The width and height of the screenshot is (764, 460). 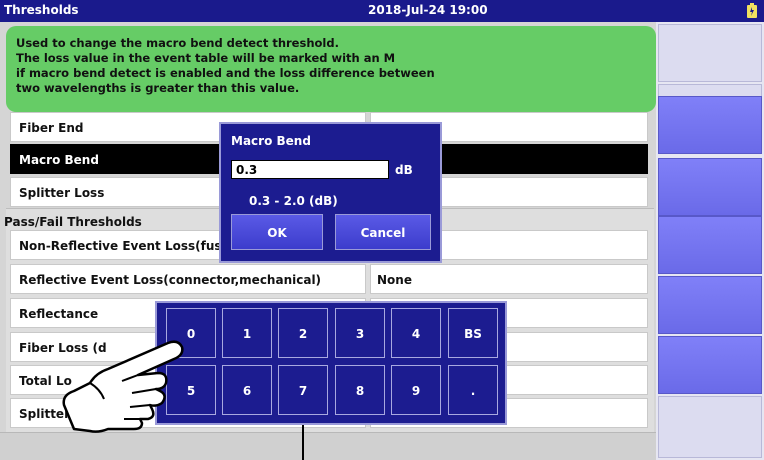 What do you see at coordinates (271, 141) in the screenshot?
I see `dialog-title: Macro Bend` at bounding box center [271, 141].